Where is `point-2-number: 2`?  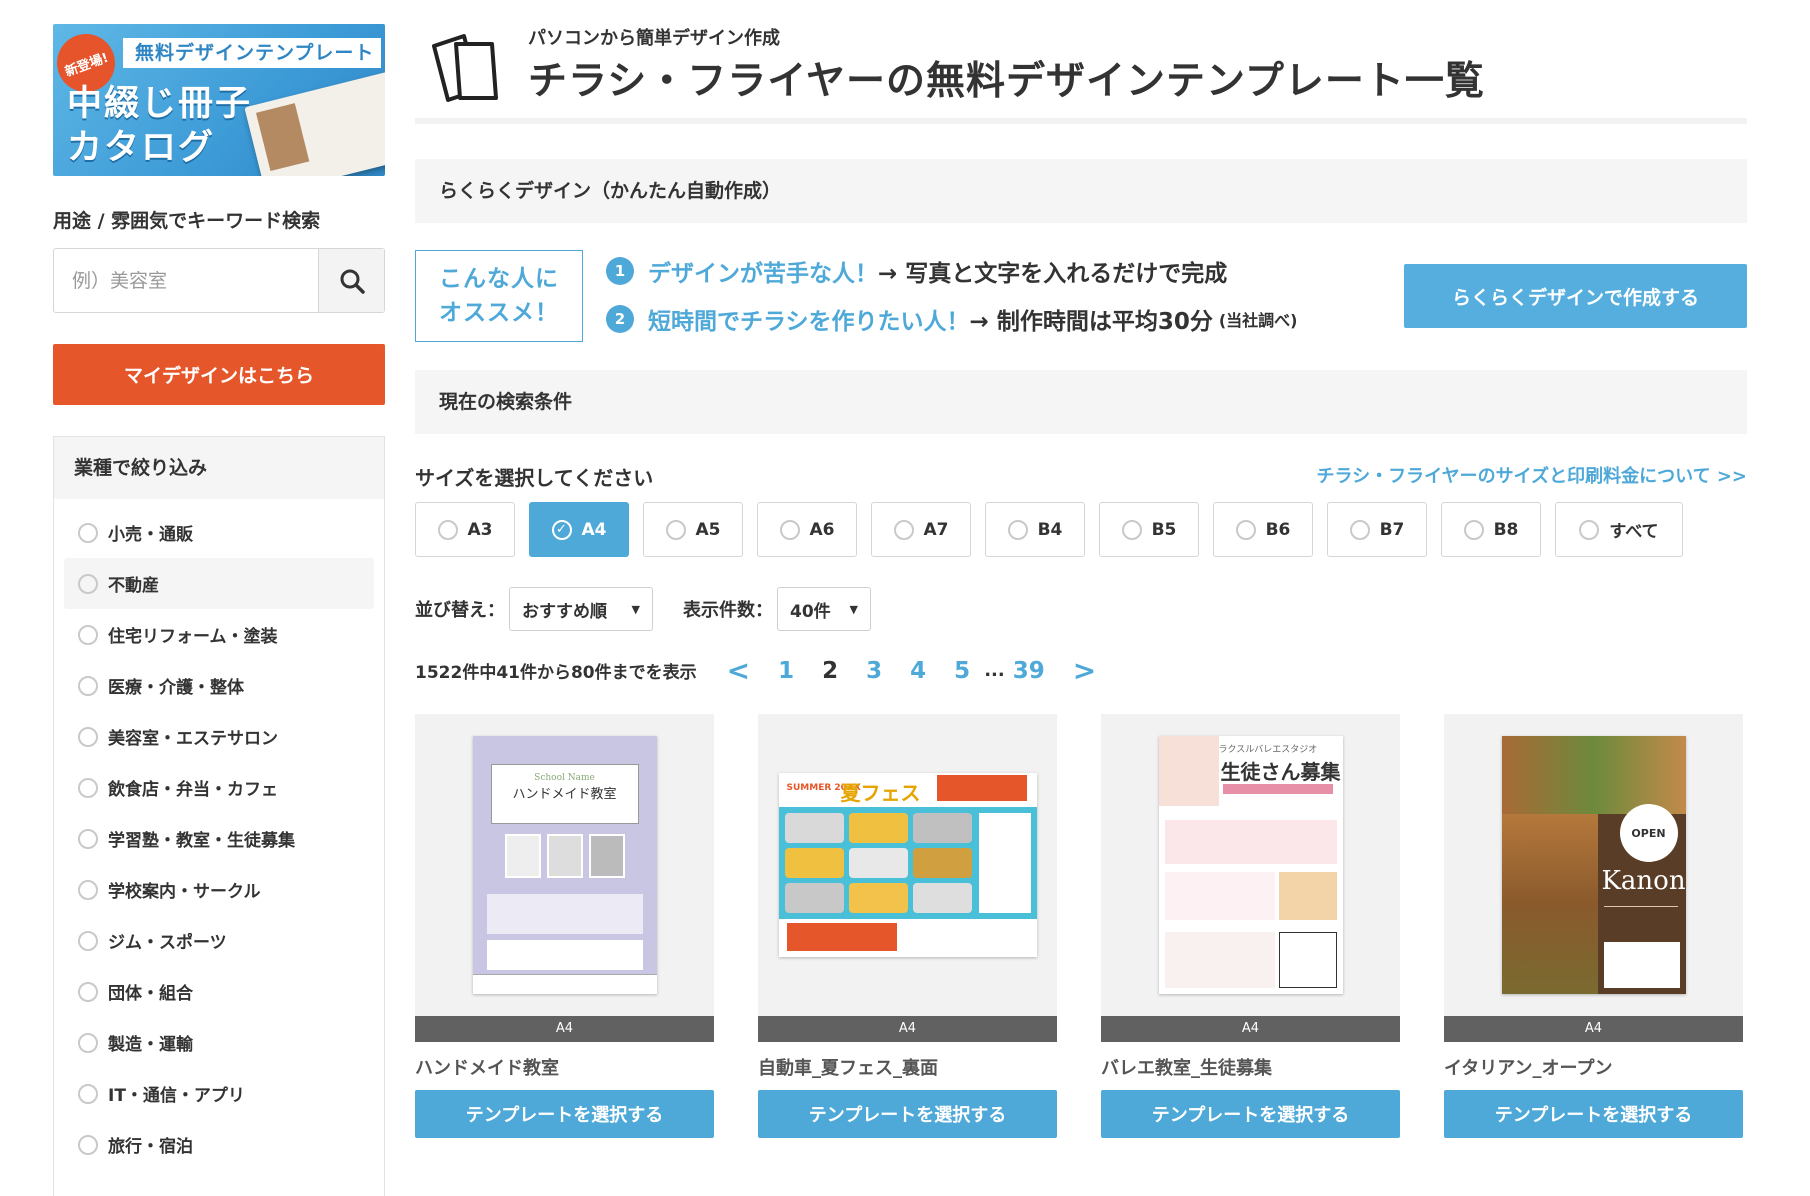
point-2-number: 2 is located at coordinates (620, 319).